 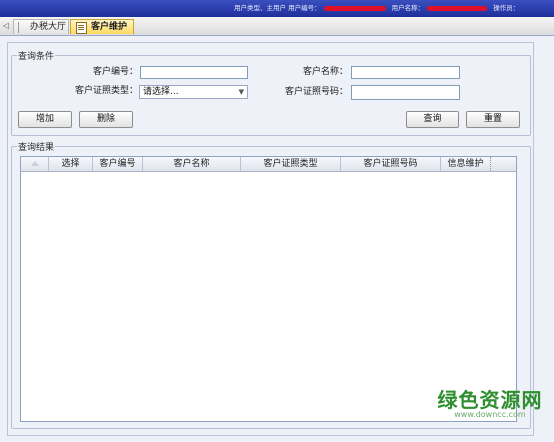 What do you see at coordinates (457, 8) in the screenshot?
I see `redacted-user-name` at bounding box center [457, 8].